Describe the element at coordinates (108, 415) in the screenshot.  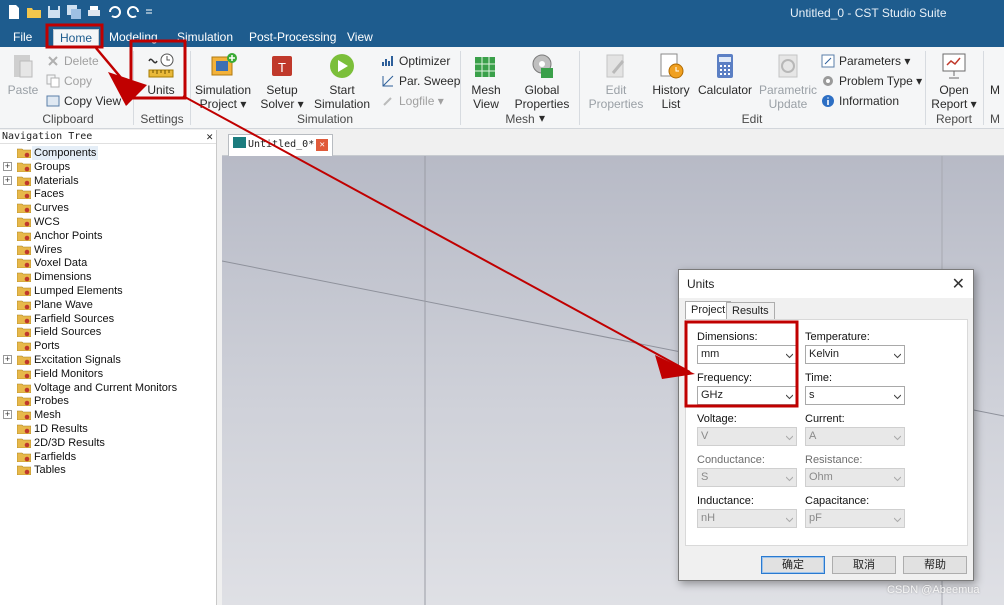
I see `tree-item: + Mesh` at that location.